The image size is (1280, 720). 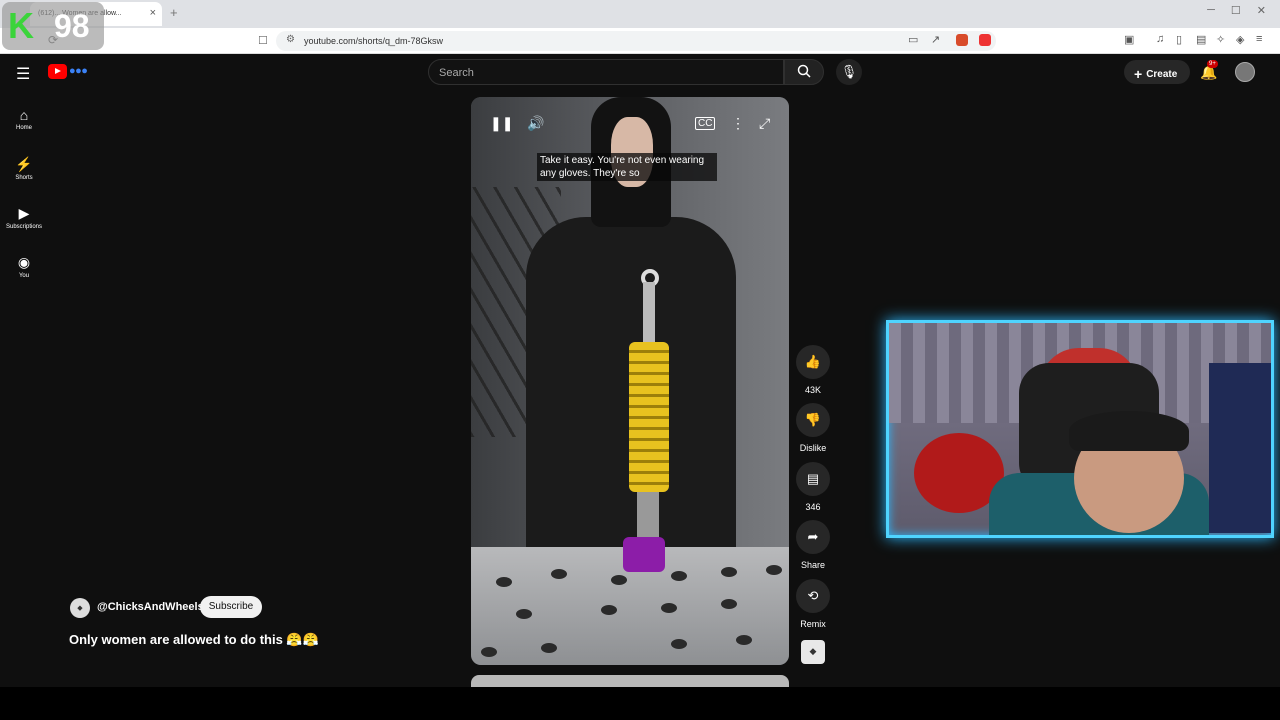 I want to click on plus-icon: +, so click(x=1138, y=74).